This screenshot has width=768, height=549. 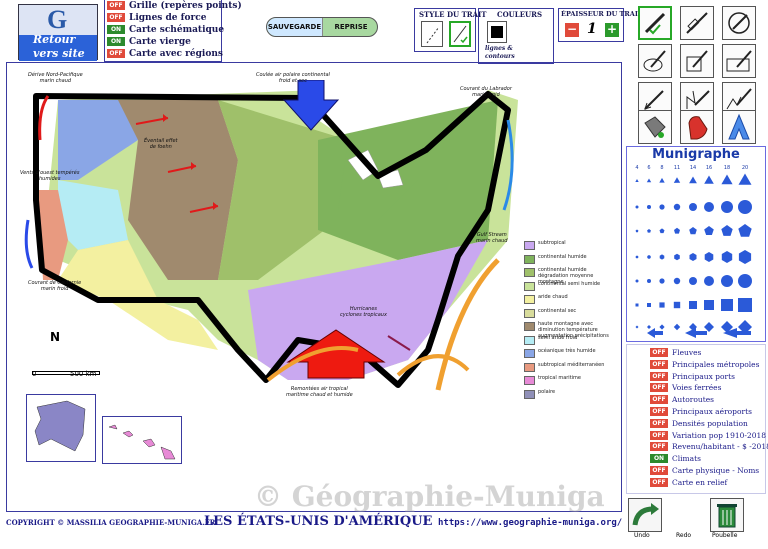 What do you see at coordinates (655, 127) in the screenshot?
I see `bucket-tool` at bounding box center [655, 127].